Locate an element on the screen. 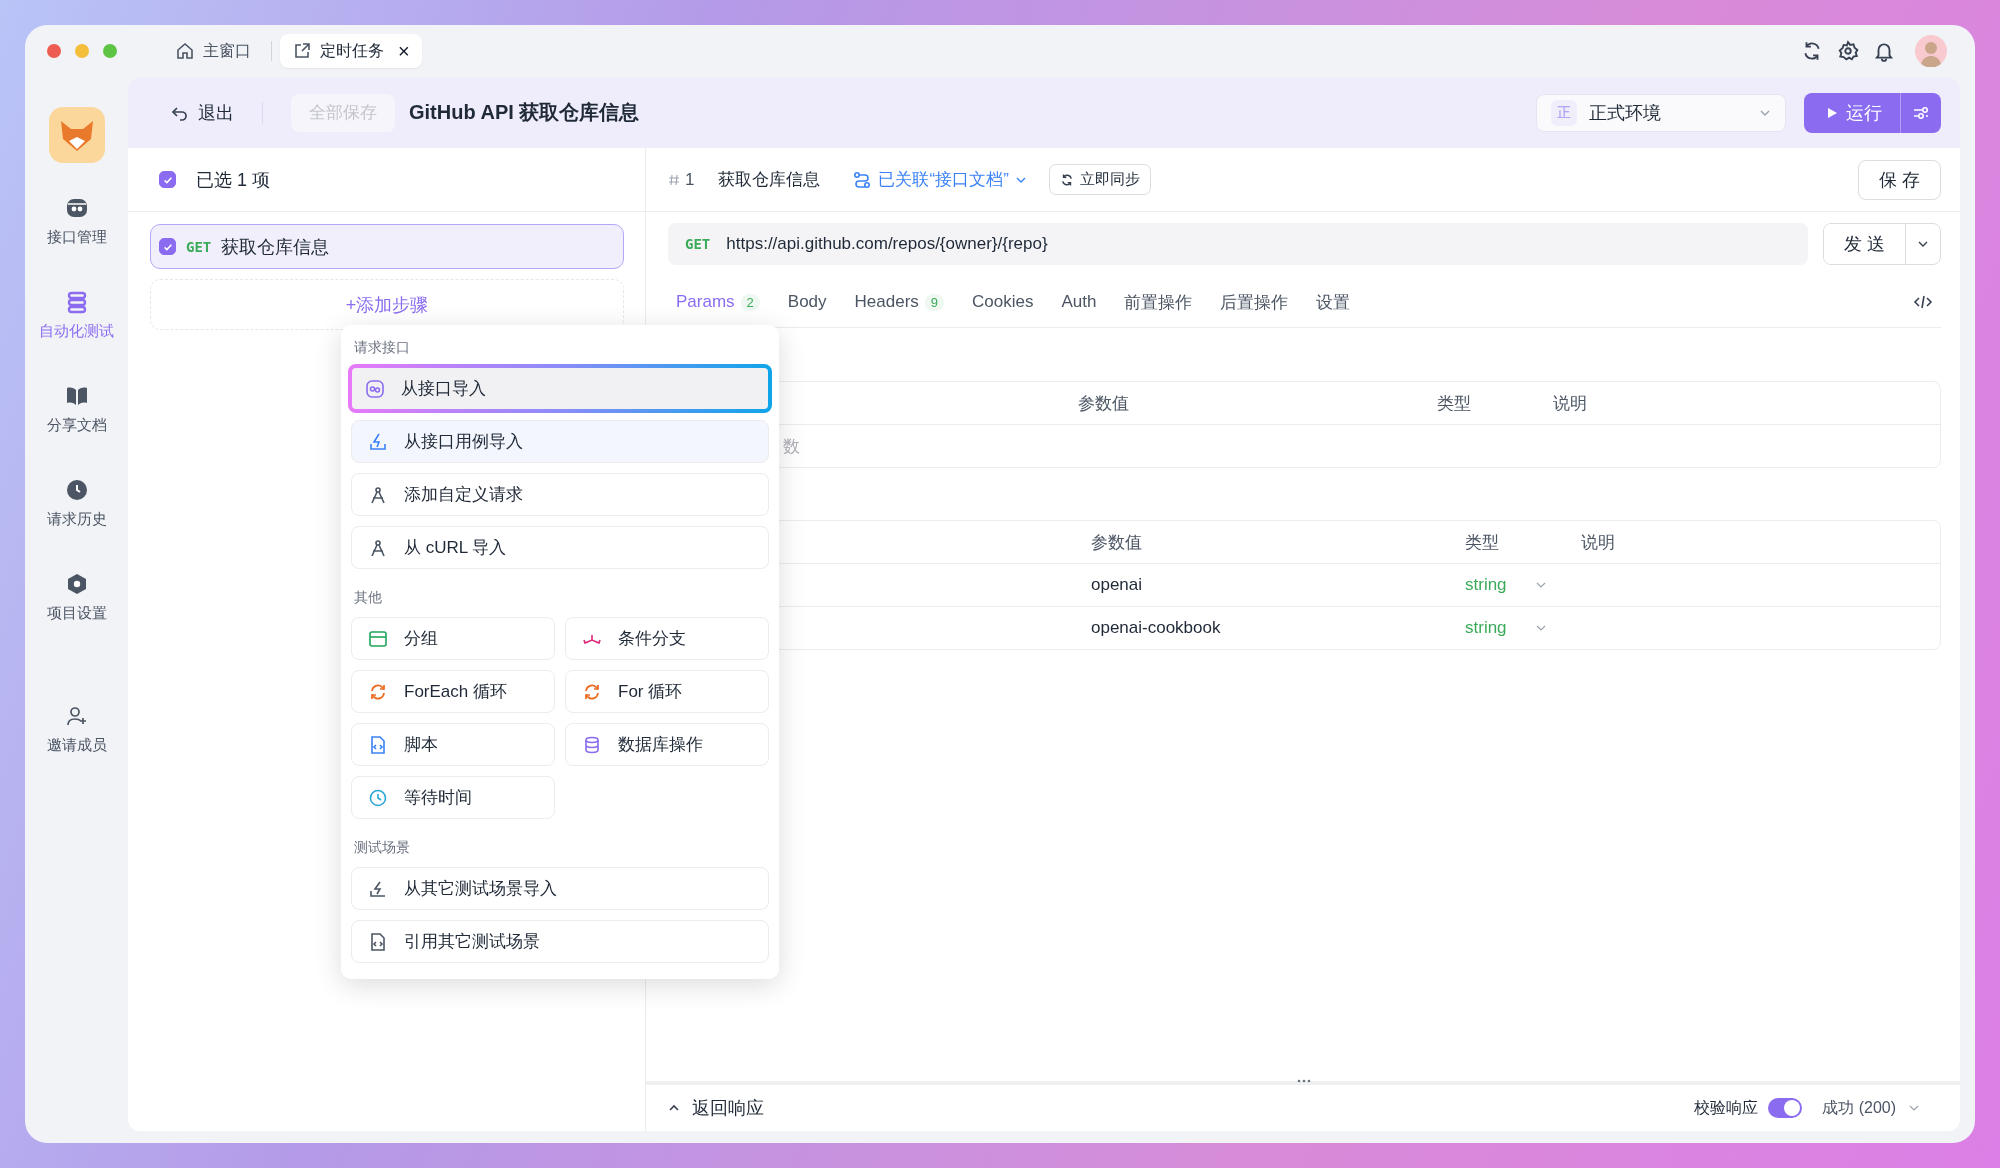 This screenshot has height=1168, width=2000. method-label: GET is located at coordinates (199, 246).